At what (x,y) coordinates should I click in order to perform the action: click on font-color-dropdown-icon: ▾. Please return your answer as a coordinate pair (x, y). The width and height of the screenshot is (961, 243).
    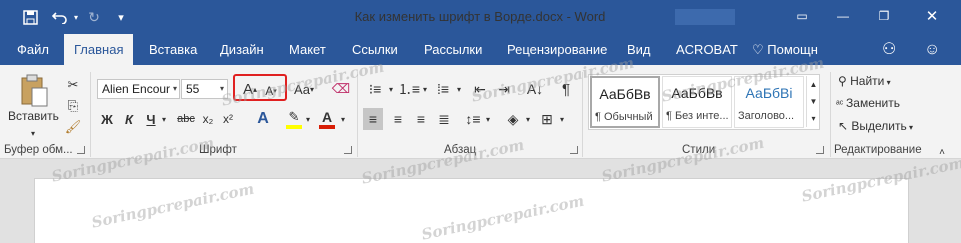
    Looking at the image, I should click on (343, 119).